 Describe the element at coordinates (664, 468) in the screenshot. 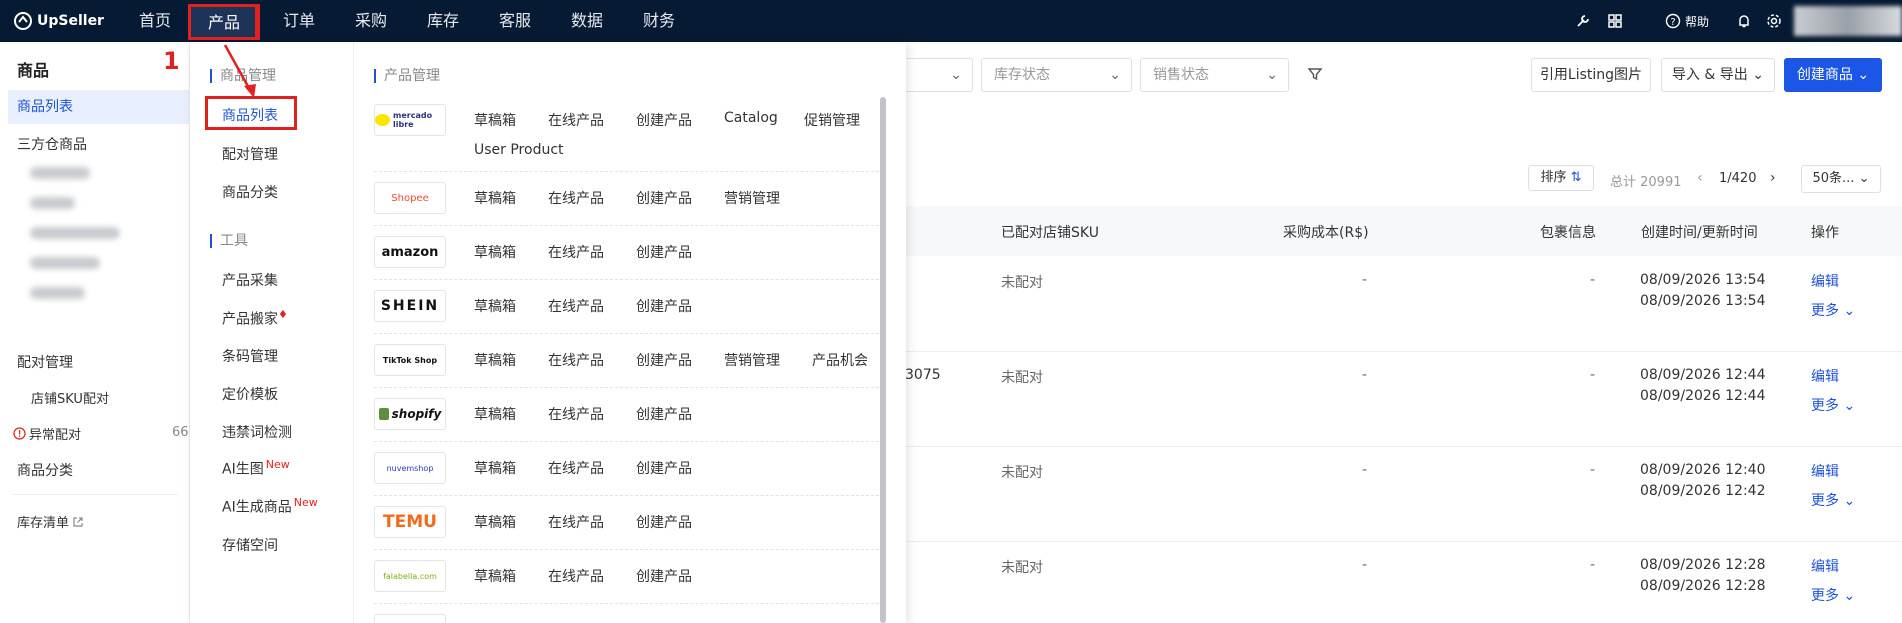

I see `nuvem-create: 创建产品` at that location.